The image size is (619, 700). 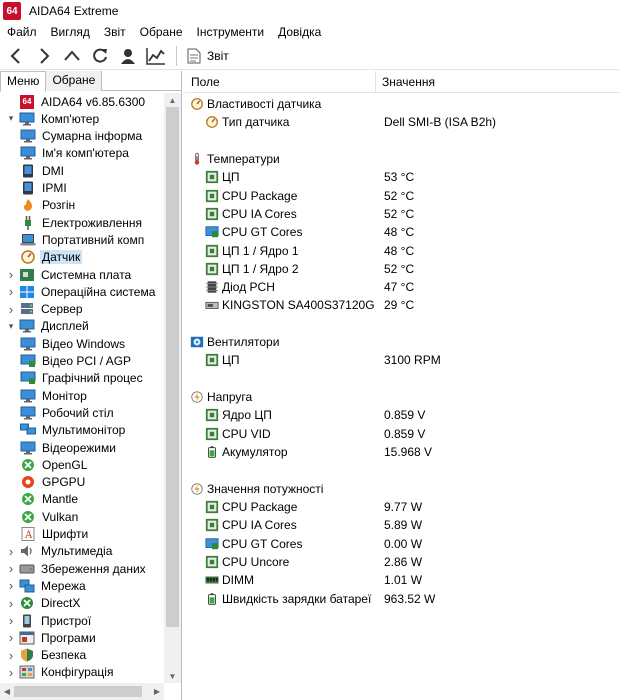 I want to click on tree-item: Відео PCI / AGP, so click(x=76, y=361).